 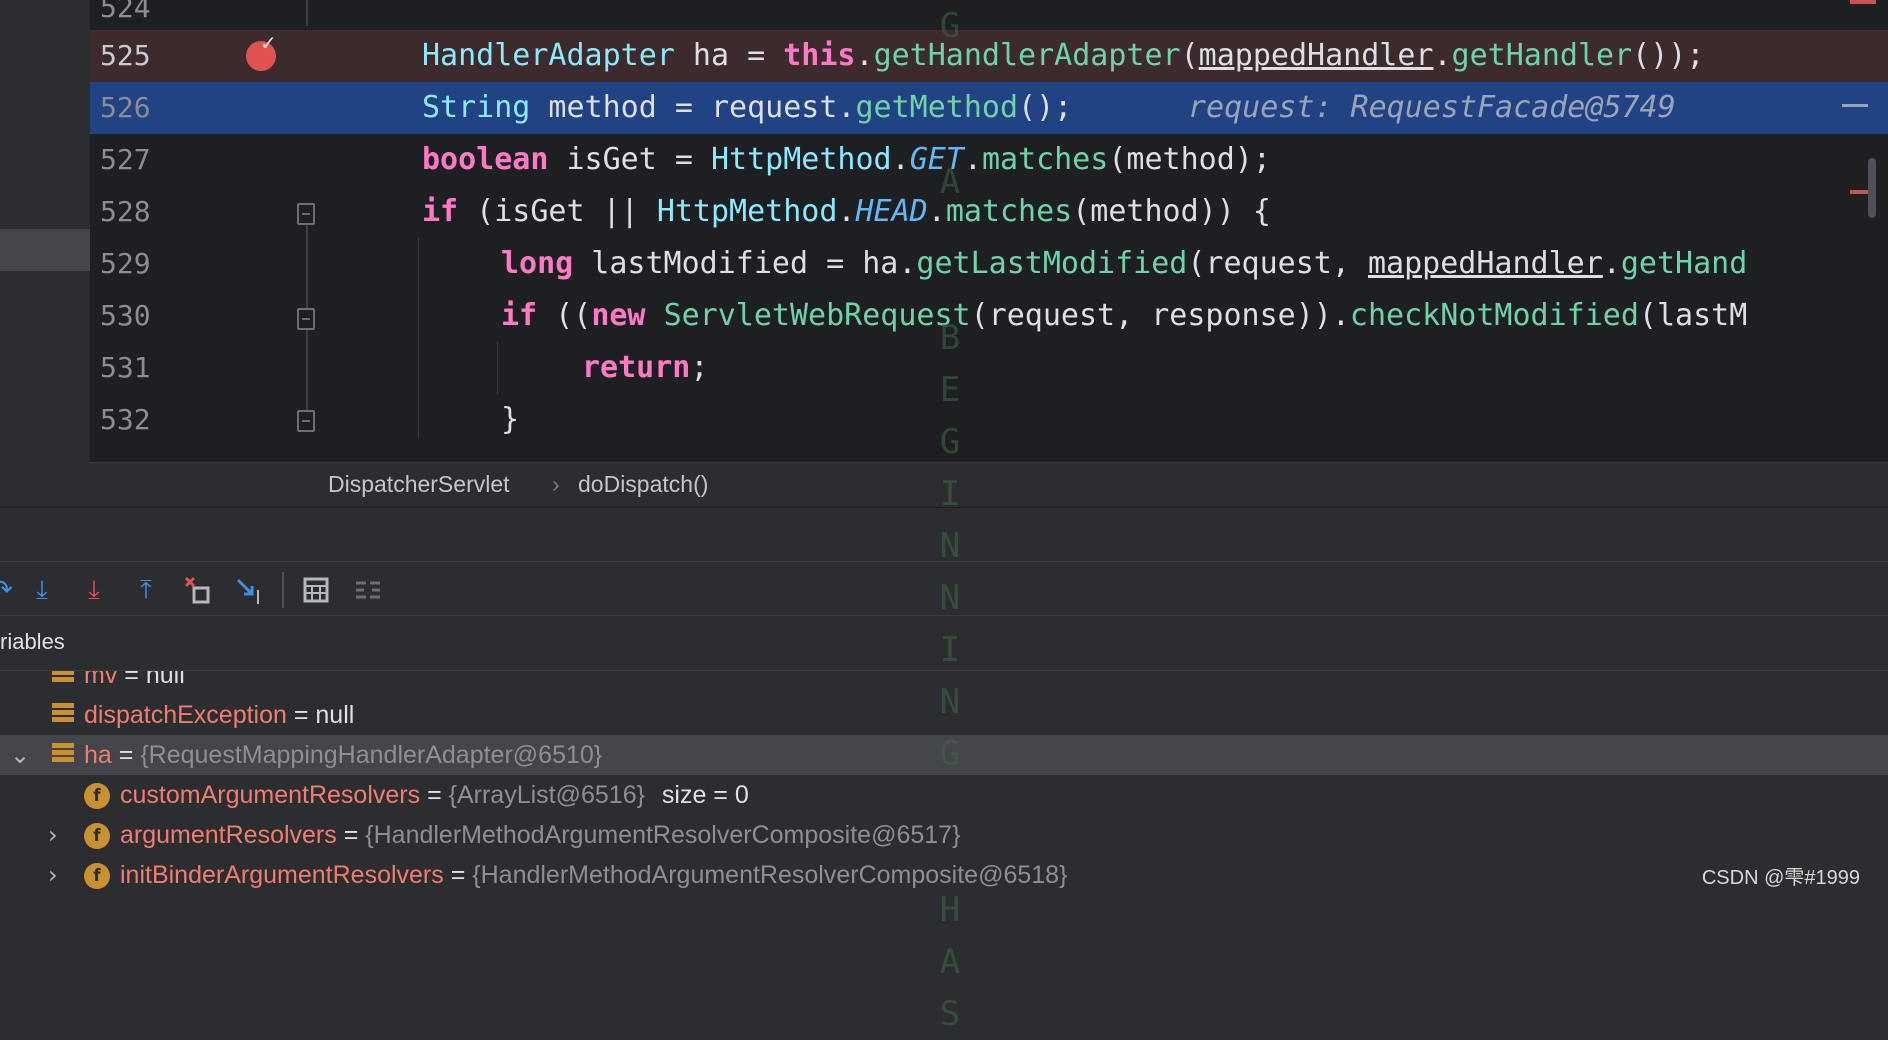 What do you see at coordinates (989, 17) in the screenshot?
I see `code-line-524: 524` at bounding box center [989, 17].